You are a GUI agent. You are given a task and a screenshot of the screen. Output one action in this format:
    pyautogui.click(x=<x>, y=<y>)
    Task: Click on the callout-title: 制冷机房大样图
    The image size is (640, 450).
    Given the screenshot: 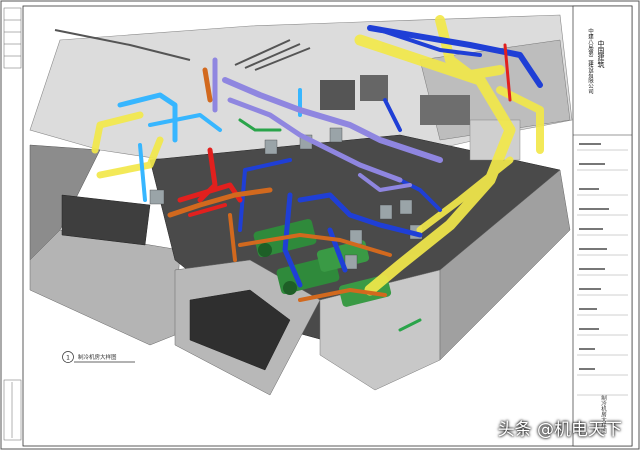 What is the action you would take?
    pyautogui.click(x=97, y=357)
    